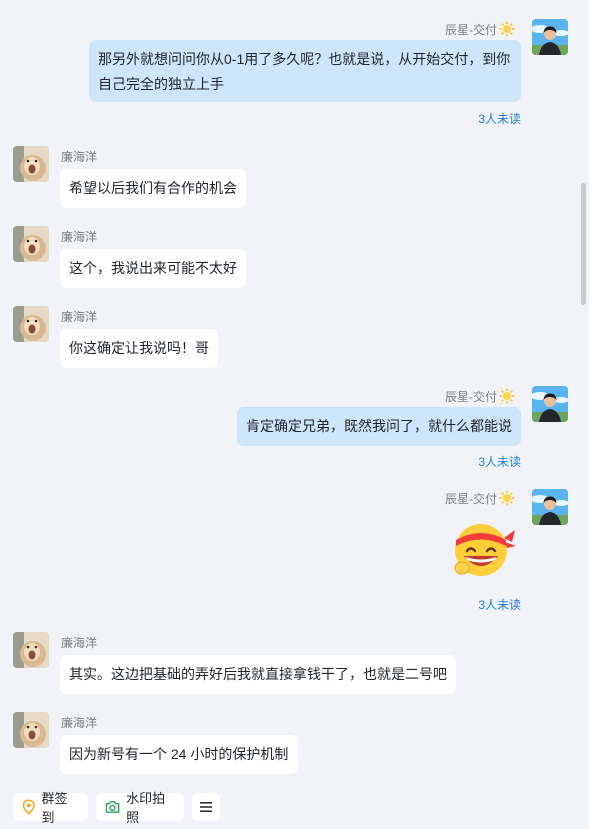 The width and height of the screenshot is (589, 829). What do you see at coordinates (161, 84) in the screenshot?
I see `message-text-line: 自己完全的独立上手` at bounding box center [161, 84].